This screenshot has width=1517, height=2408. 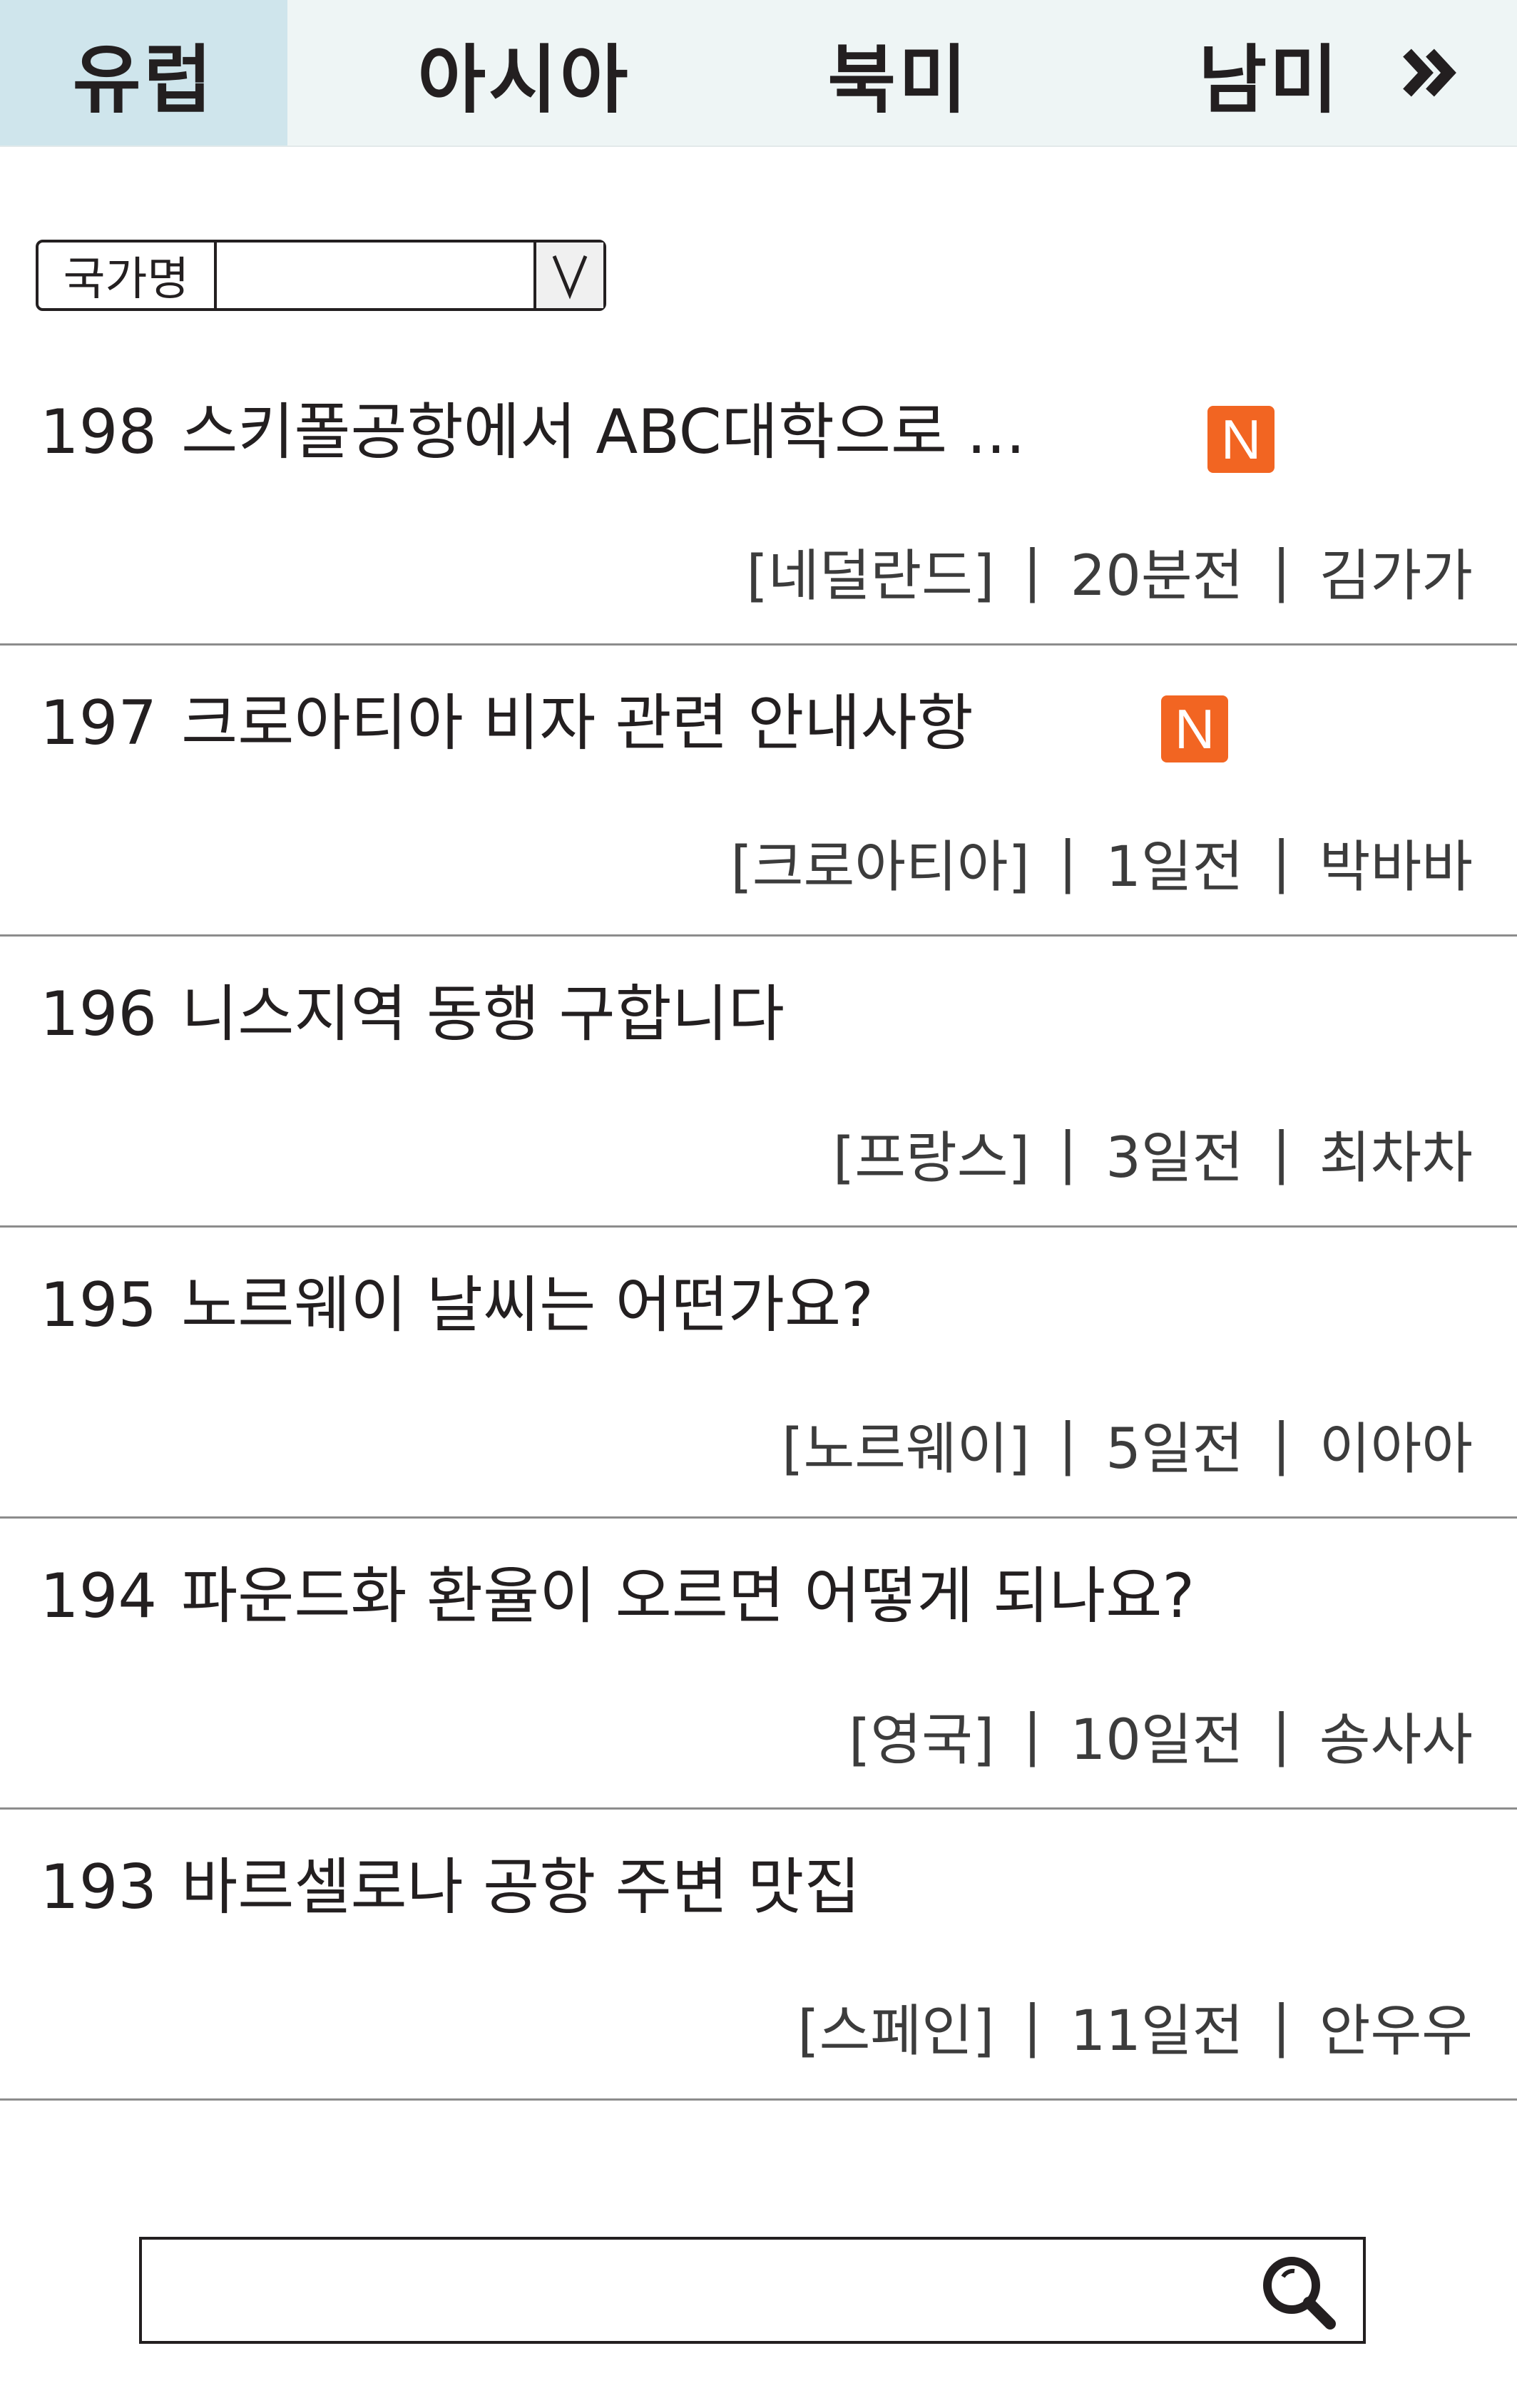 I want to click on post-number: 198, so click(x=99, y=432).